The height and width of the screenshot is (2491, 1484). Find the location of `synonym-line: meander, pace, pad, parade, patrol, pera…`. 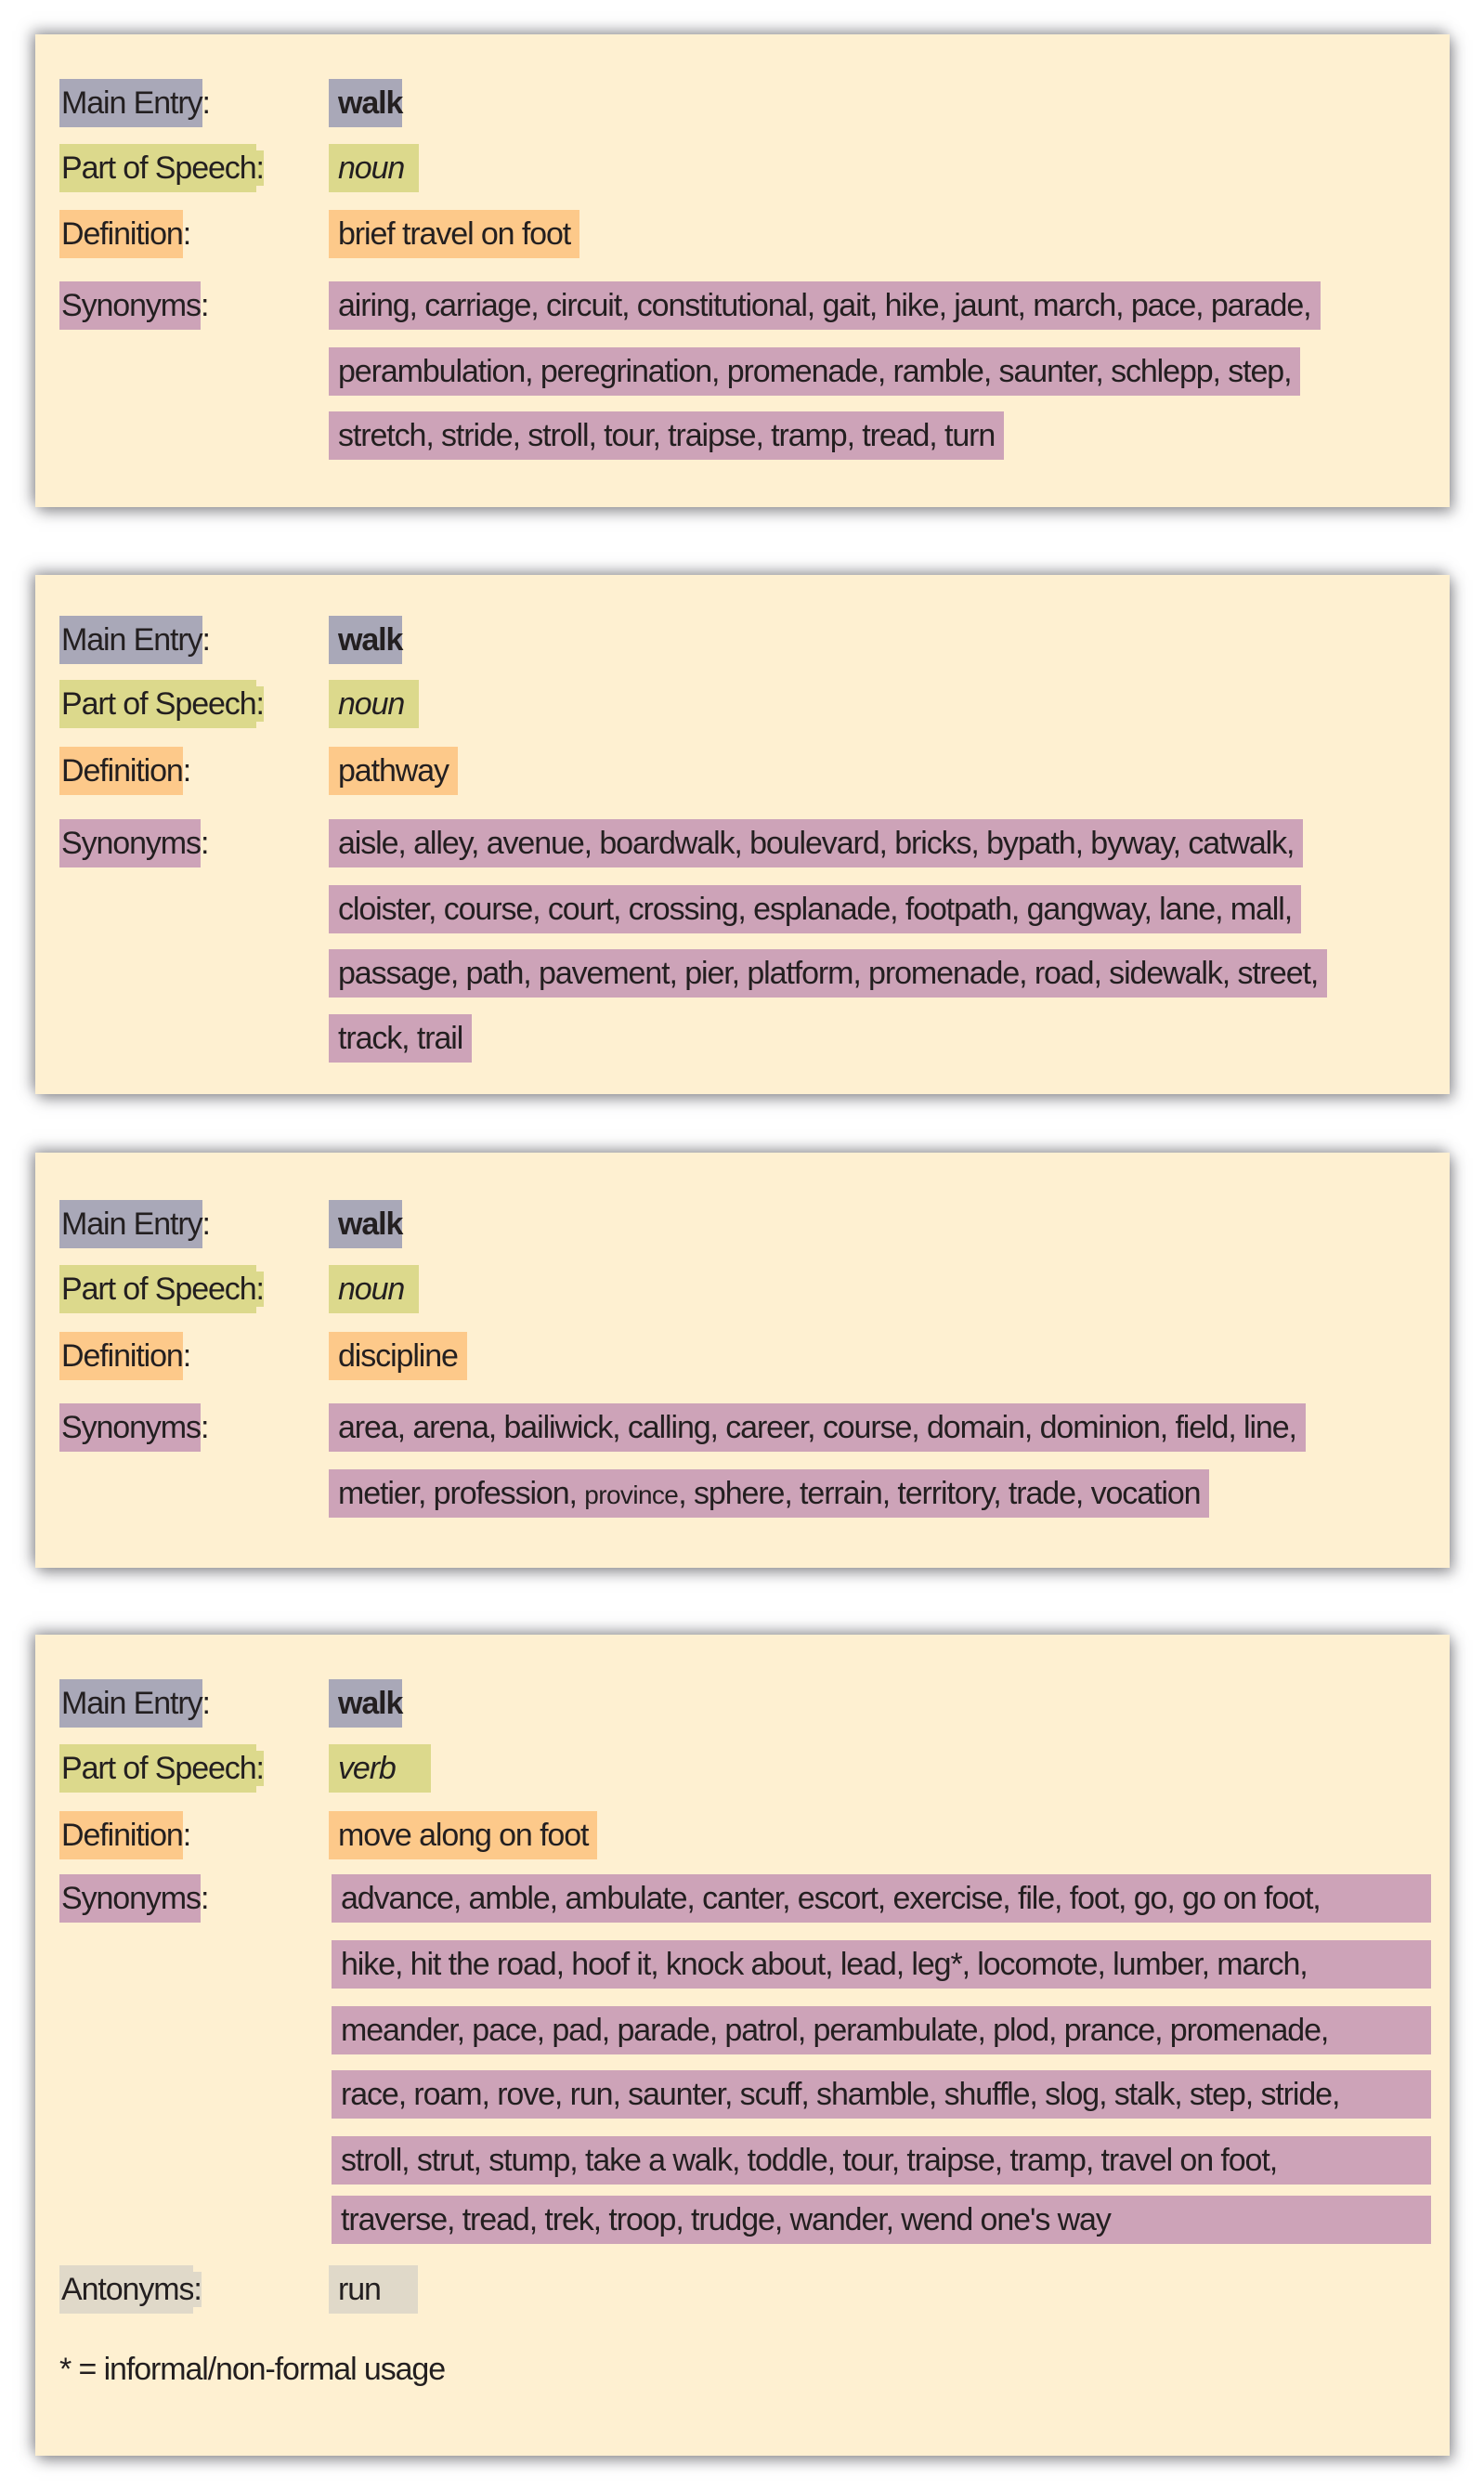

synonym-line: meander, pace, pad, parade, patrol, pera… is located at coordinates (881, 2030).